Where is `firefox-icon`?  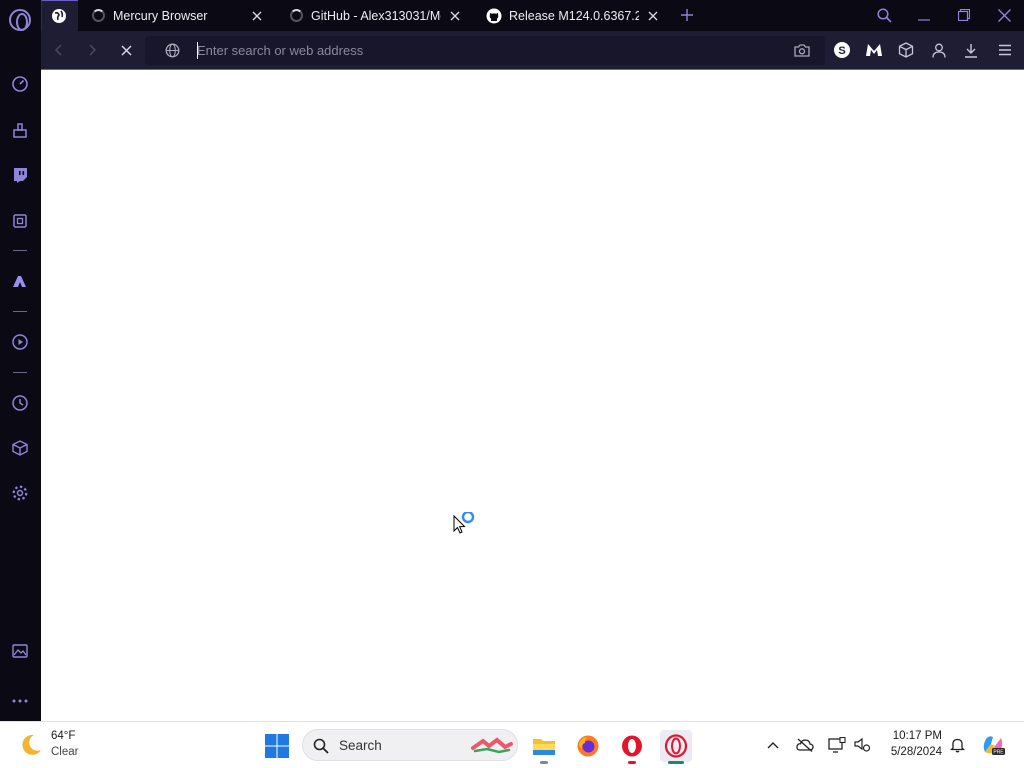 firefox-icon is located at coordinates (588, 746).